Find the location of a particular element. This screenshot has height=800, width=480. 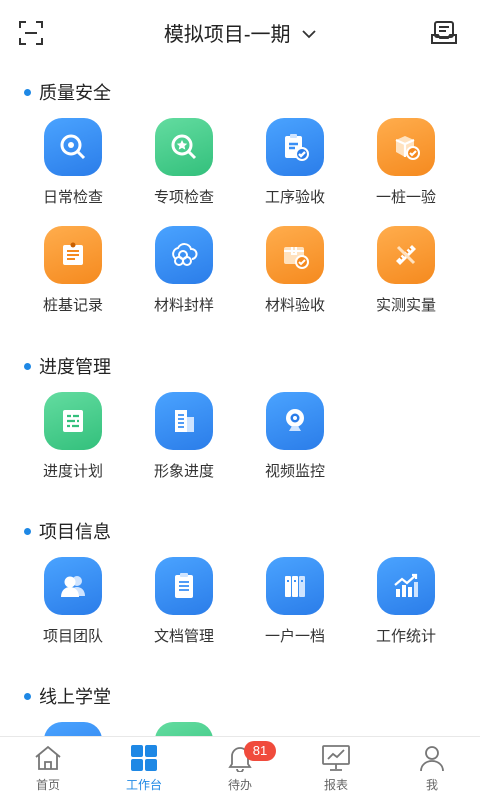

camera-icon is located at coordinates (295, 421).